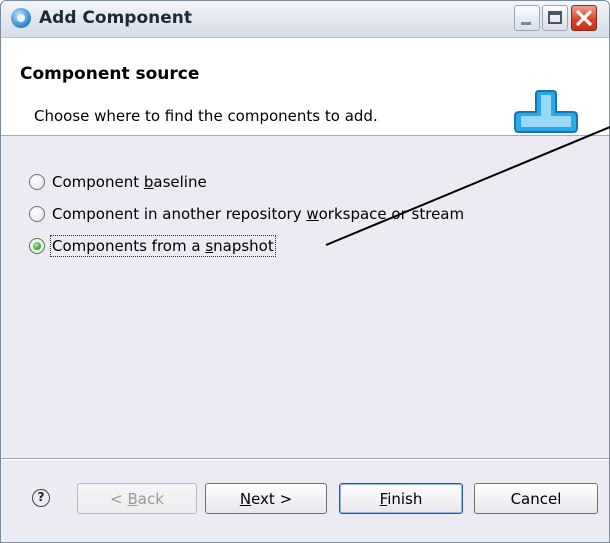  I want to click on help-icon: ?, so click(41, 498).